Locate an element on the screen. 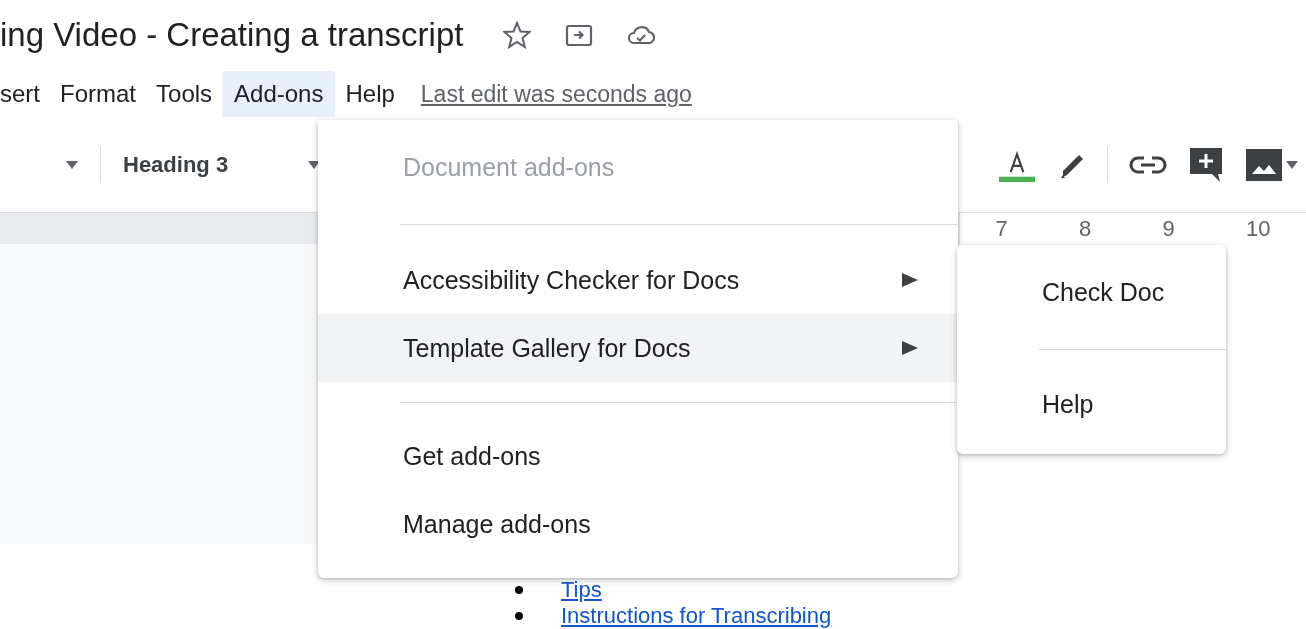 Image resolution: width=1306 pixels, height=629 pixels. menu-item: Tools is located at coordinates (184, 94).